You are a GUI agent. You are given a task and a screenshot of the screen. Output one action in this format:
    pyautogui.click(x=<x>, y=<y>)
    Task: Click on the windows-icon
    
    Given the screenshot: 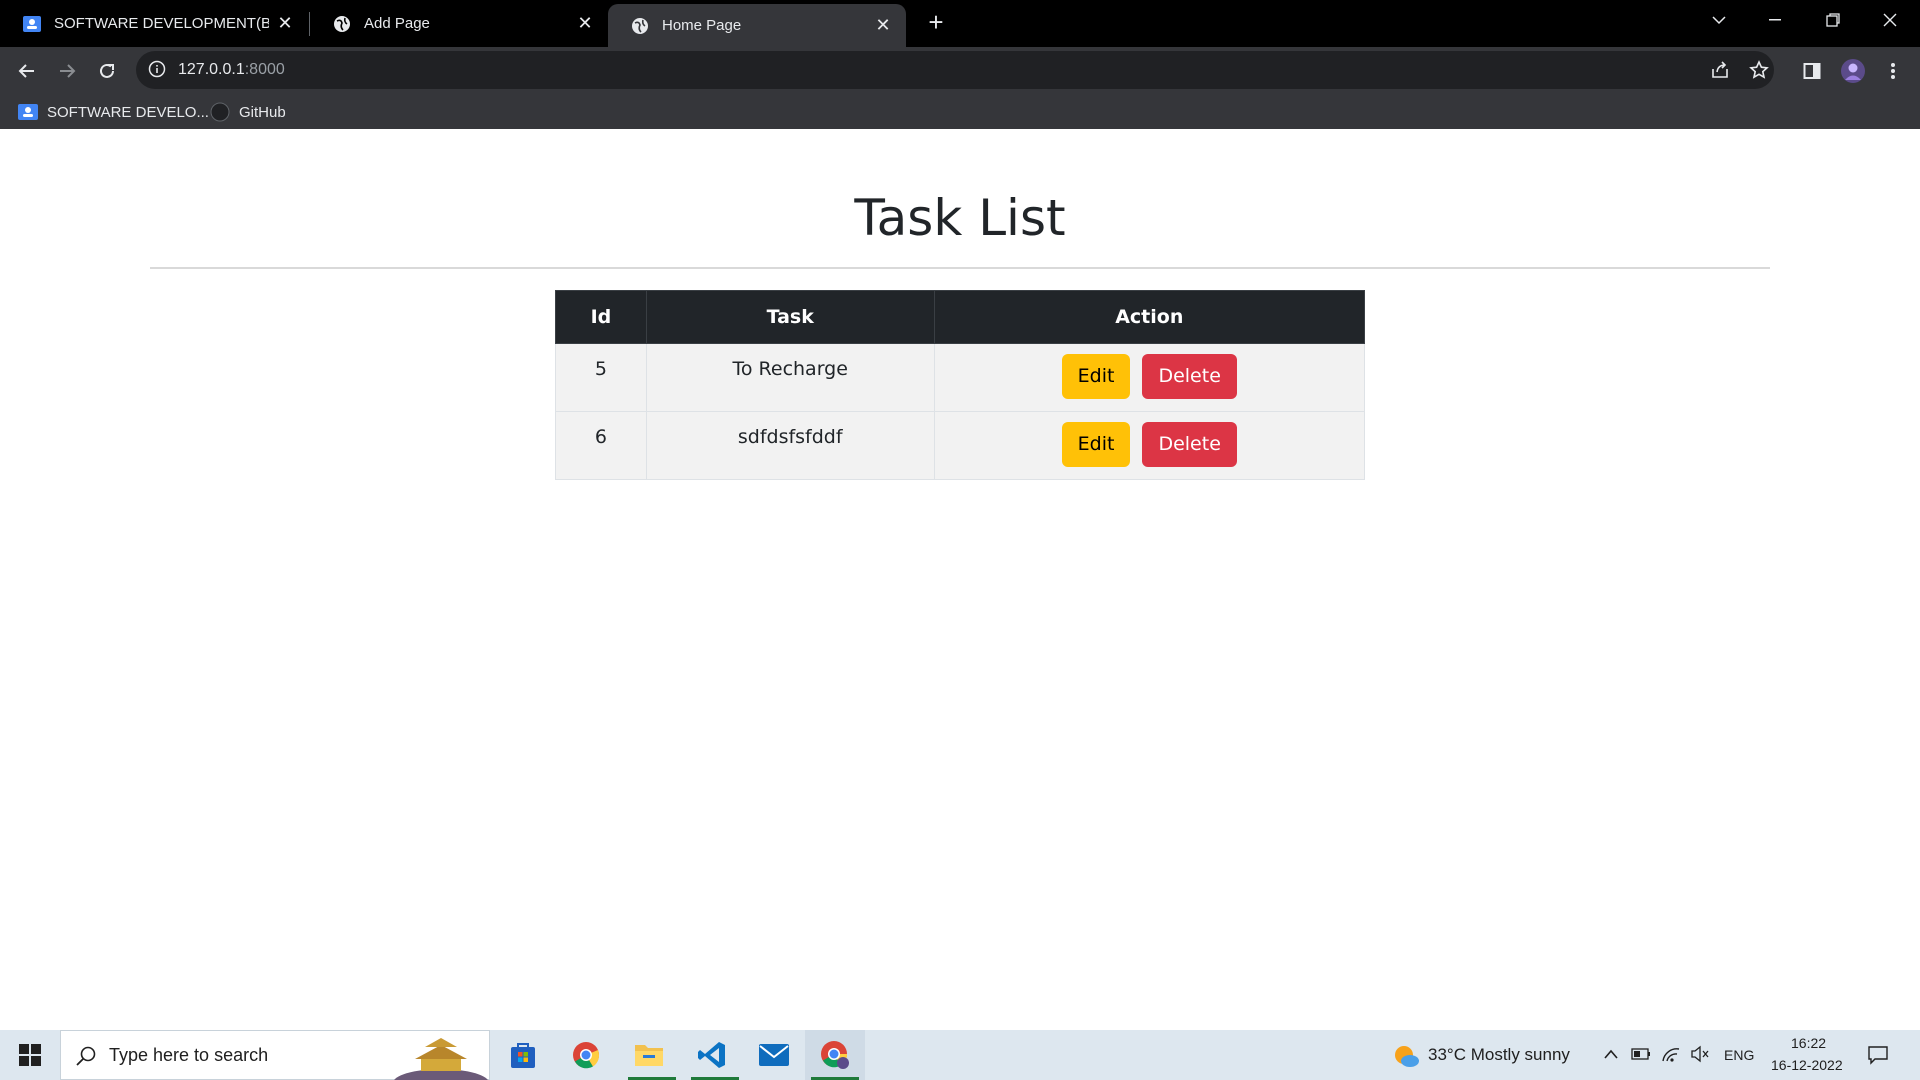 What is the action you would take?
    pyautogui.click(x=30, y=1055)
    